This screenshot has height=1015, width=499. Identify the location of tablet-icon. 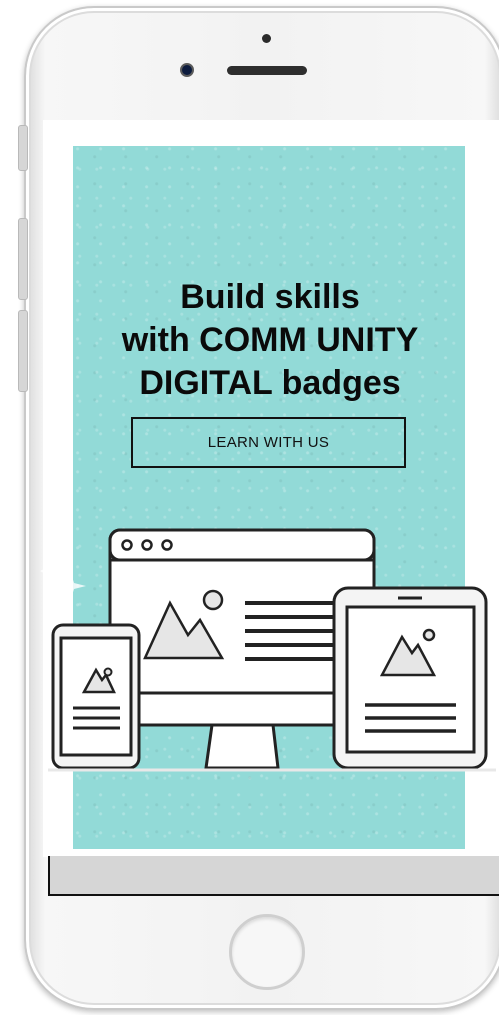
(410, 678).